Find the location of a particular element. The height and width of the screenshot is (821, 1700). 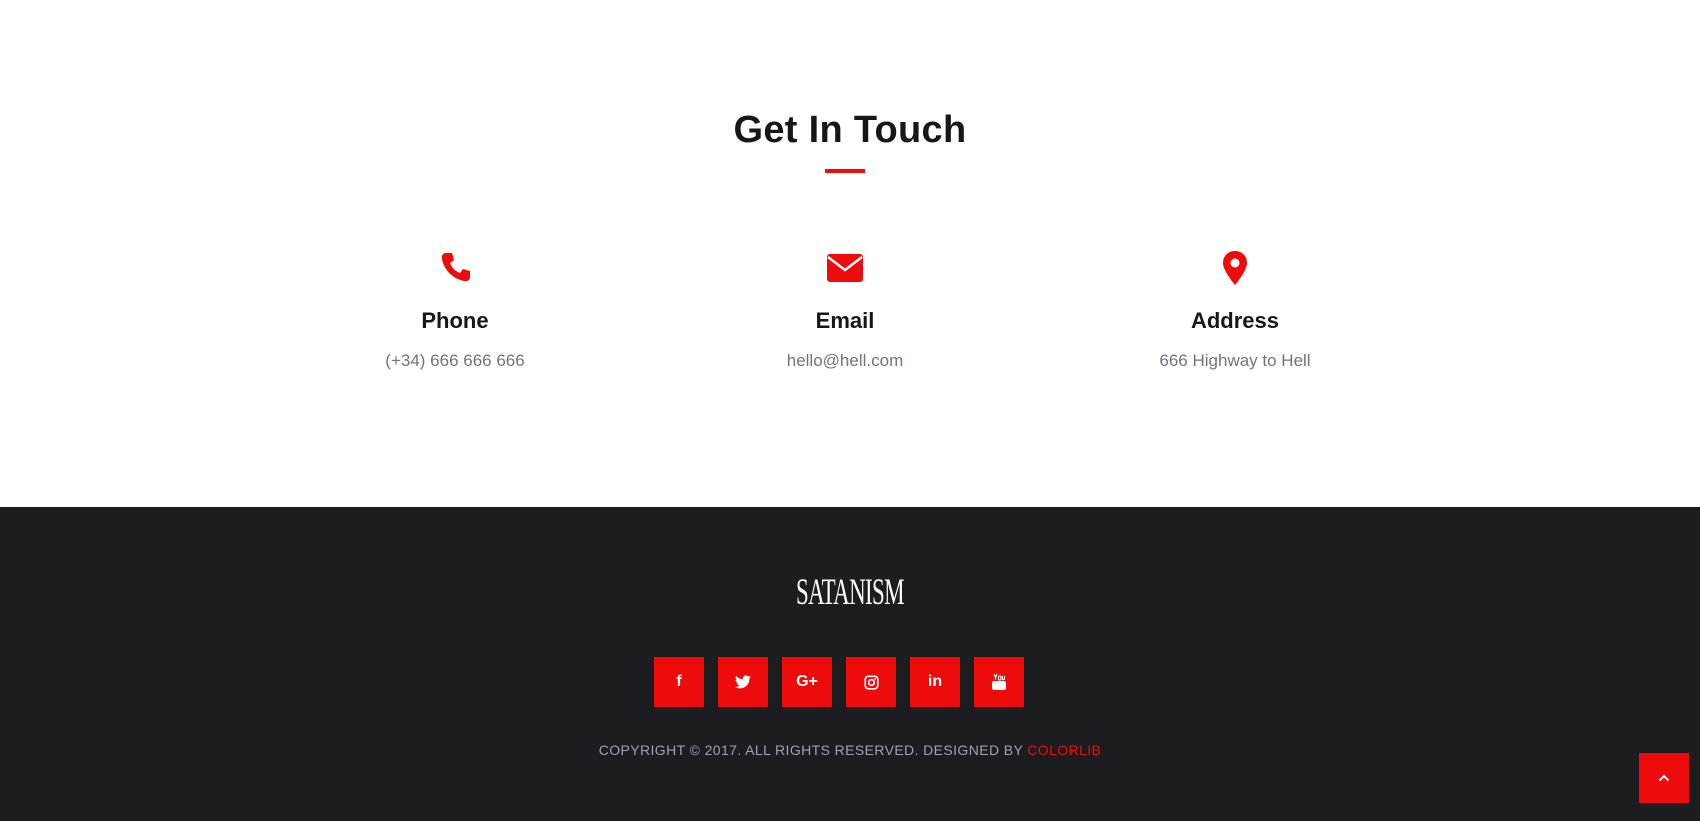

google-plus-icon: G+ is located at coordinates (807, 681).